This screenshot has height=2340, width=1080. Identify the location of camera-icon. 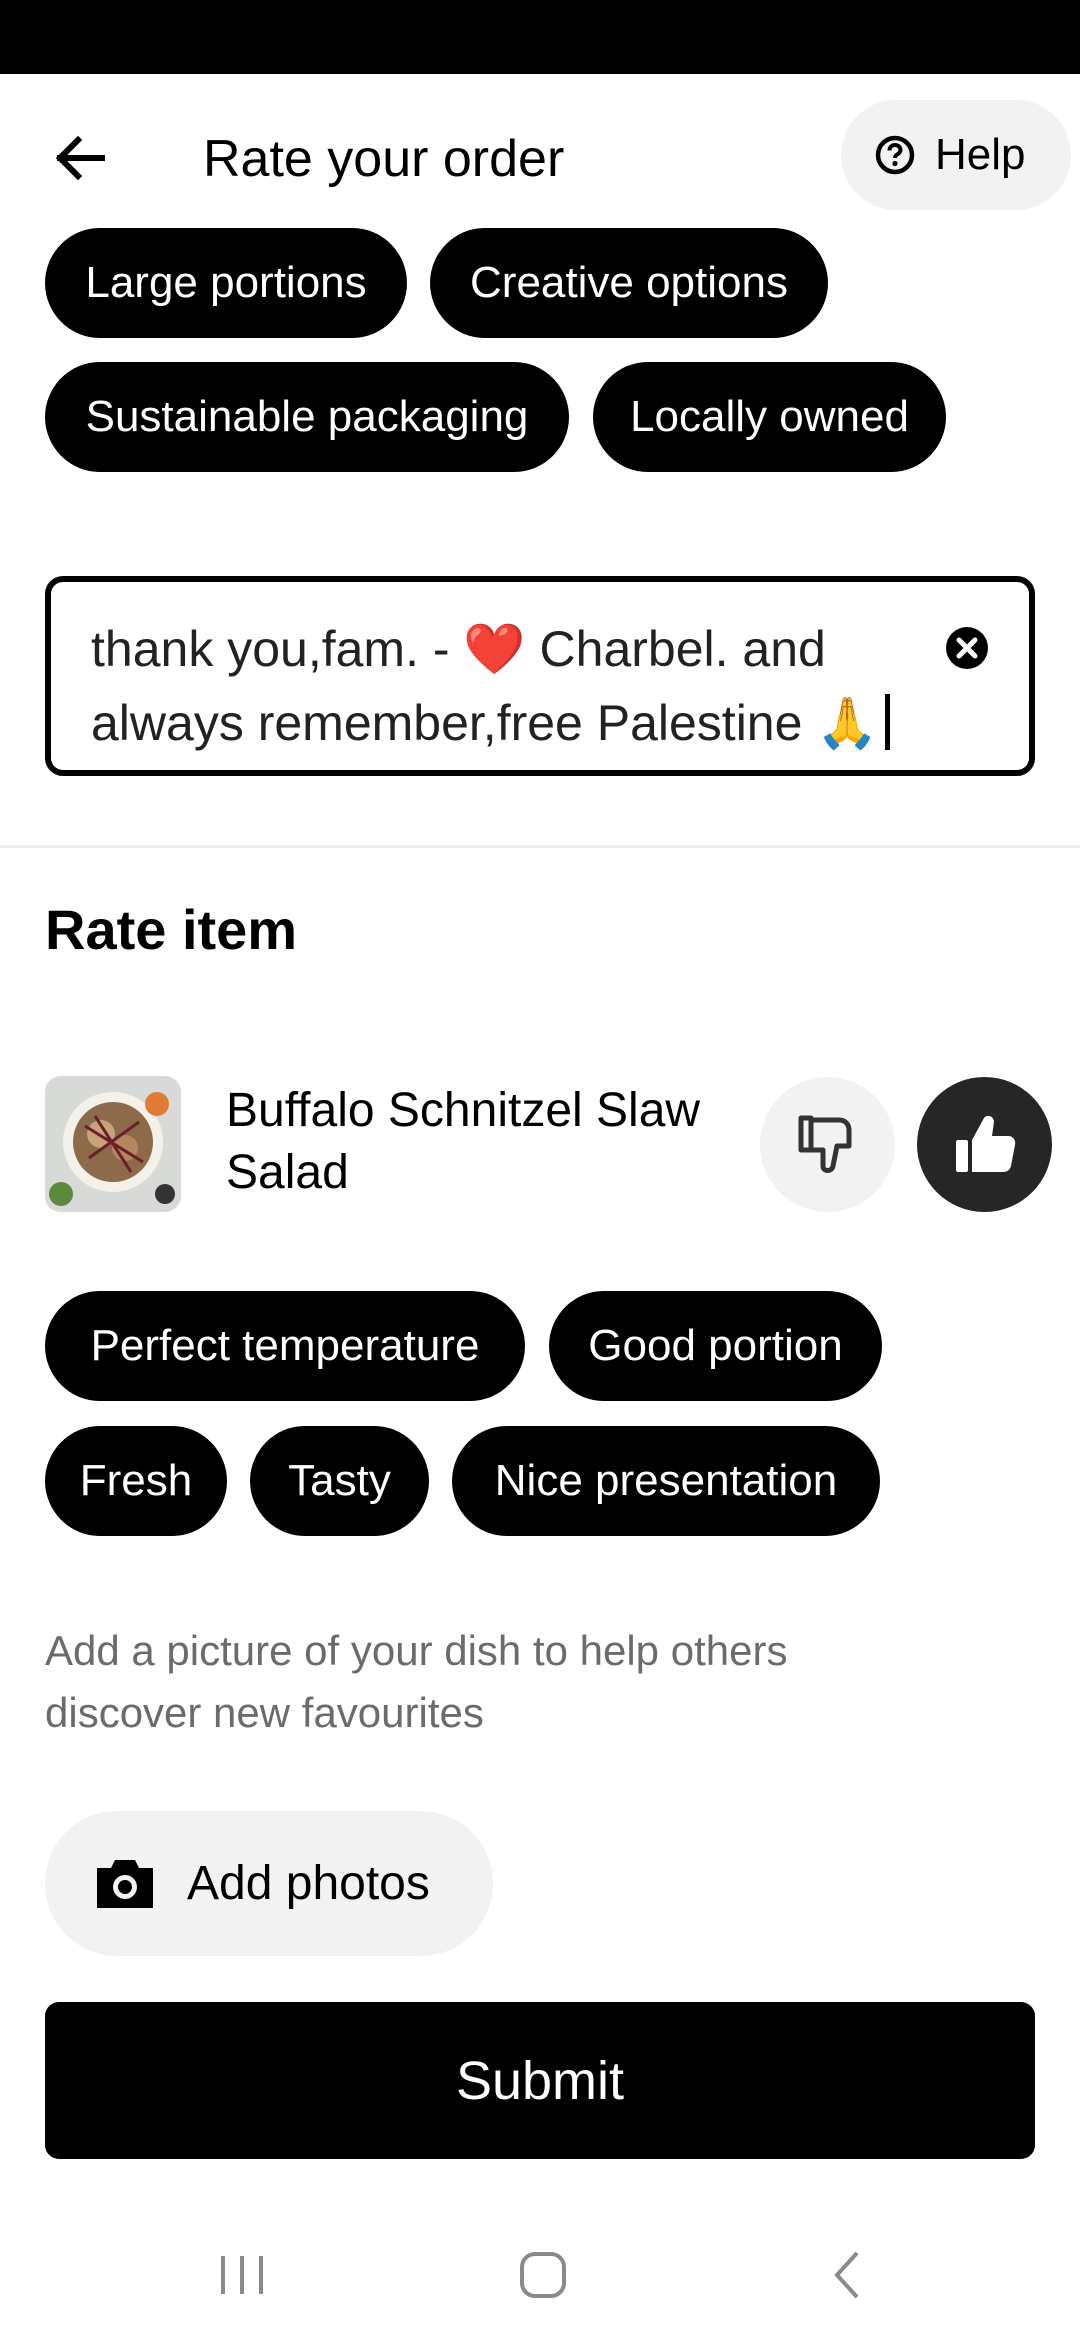
(125, 1883).